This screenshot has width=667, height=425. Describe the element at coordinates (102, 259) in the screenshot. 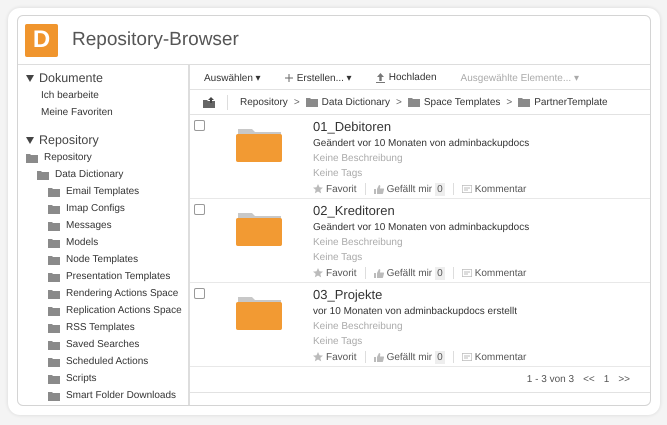

I see `tree-item: Node Templates` at that location.